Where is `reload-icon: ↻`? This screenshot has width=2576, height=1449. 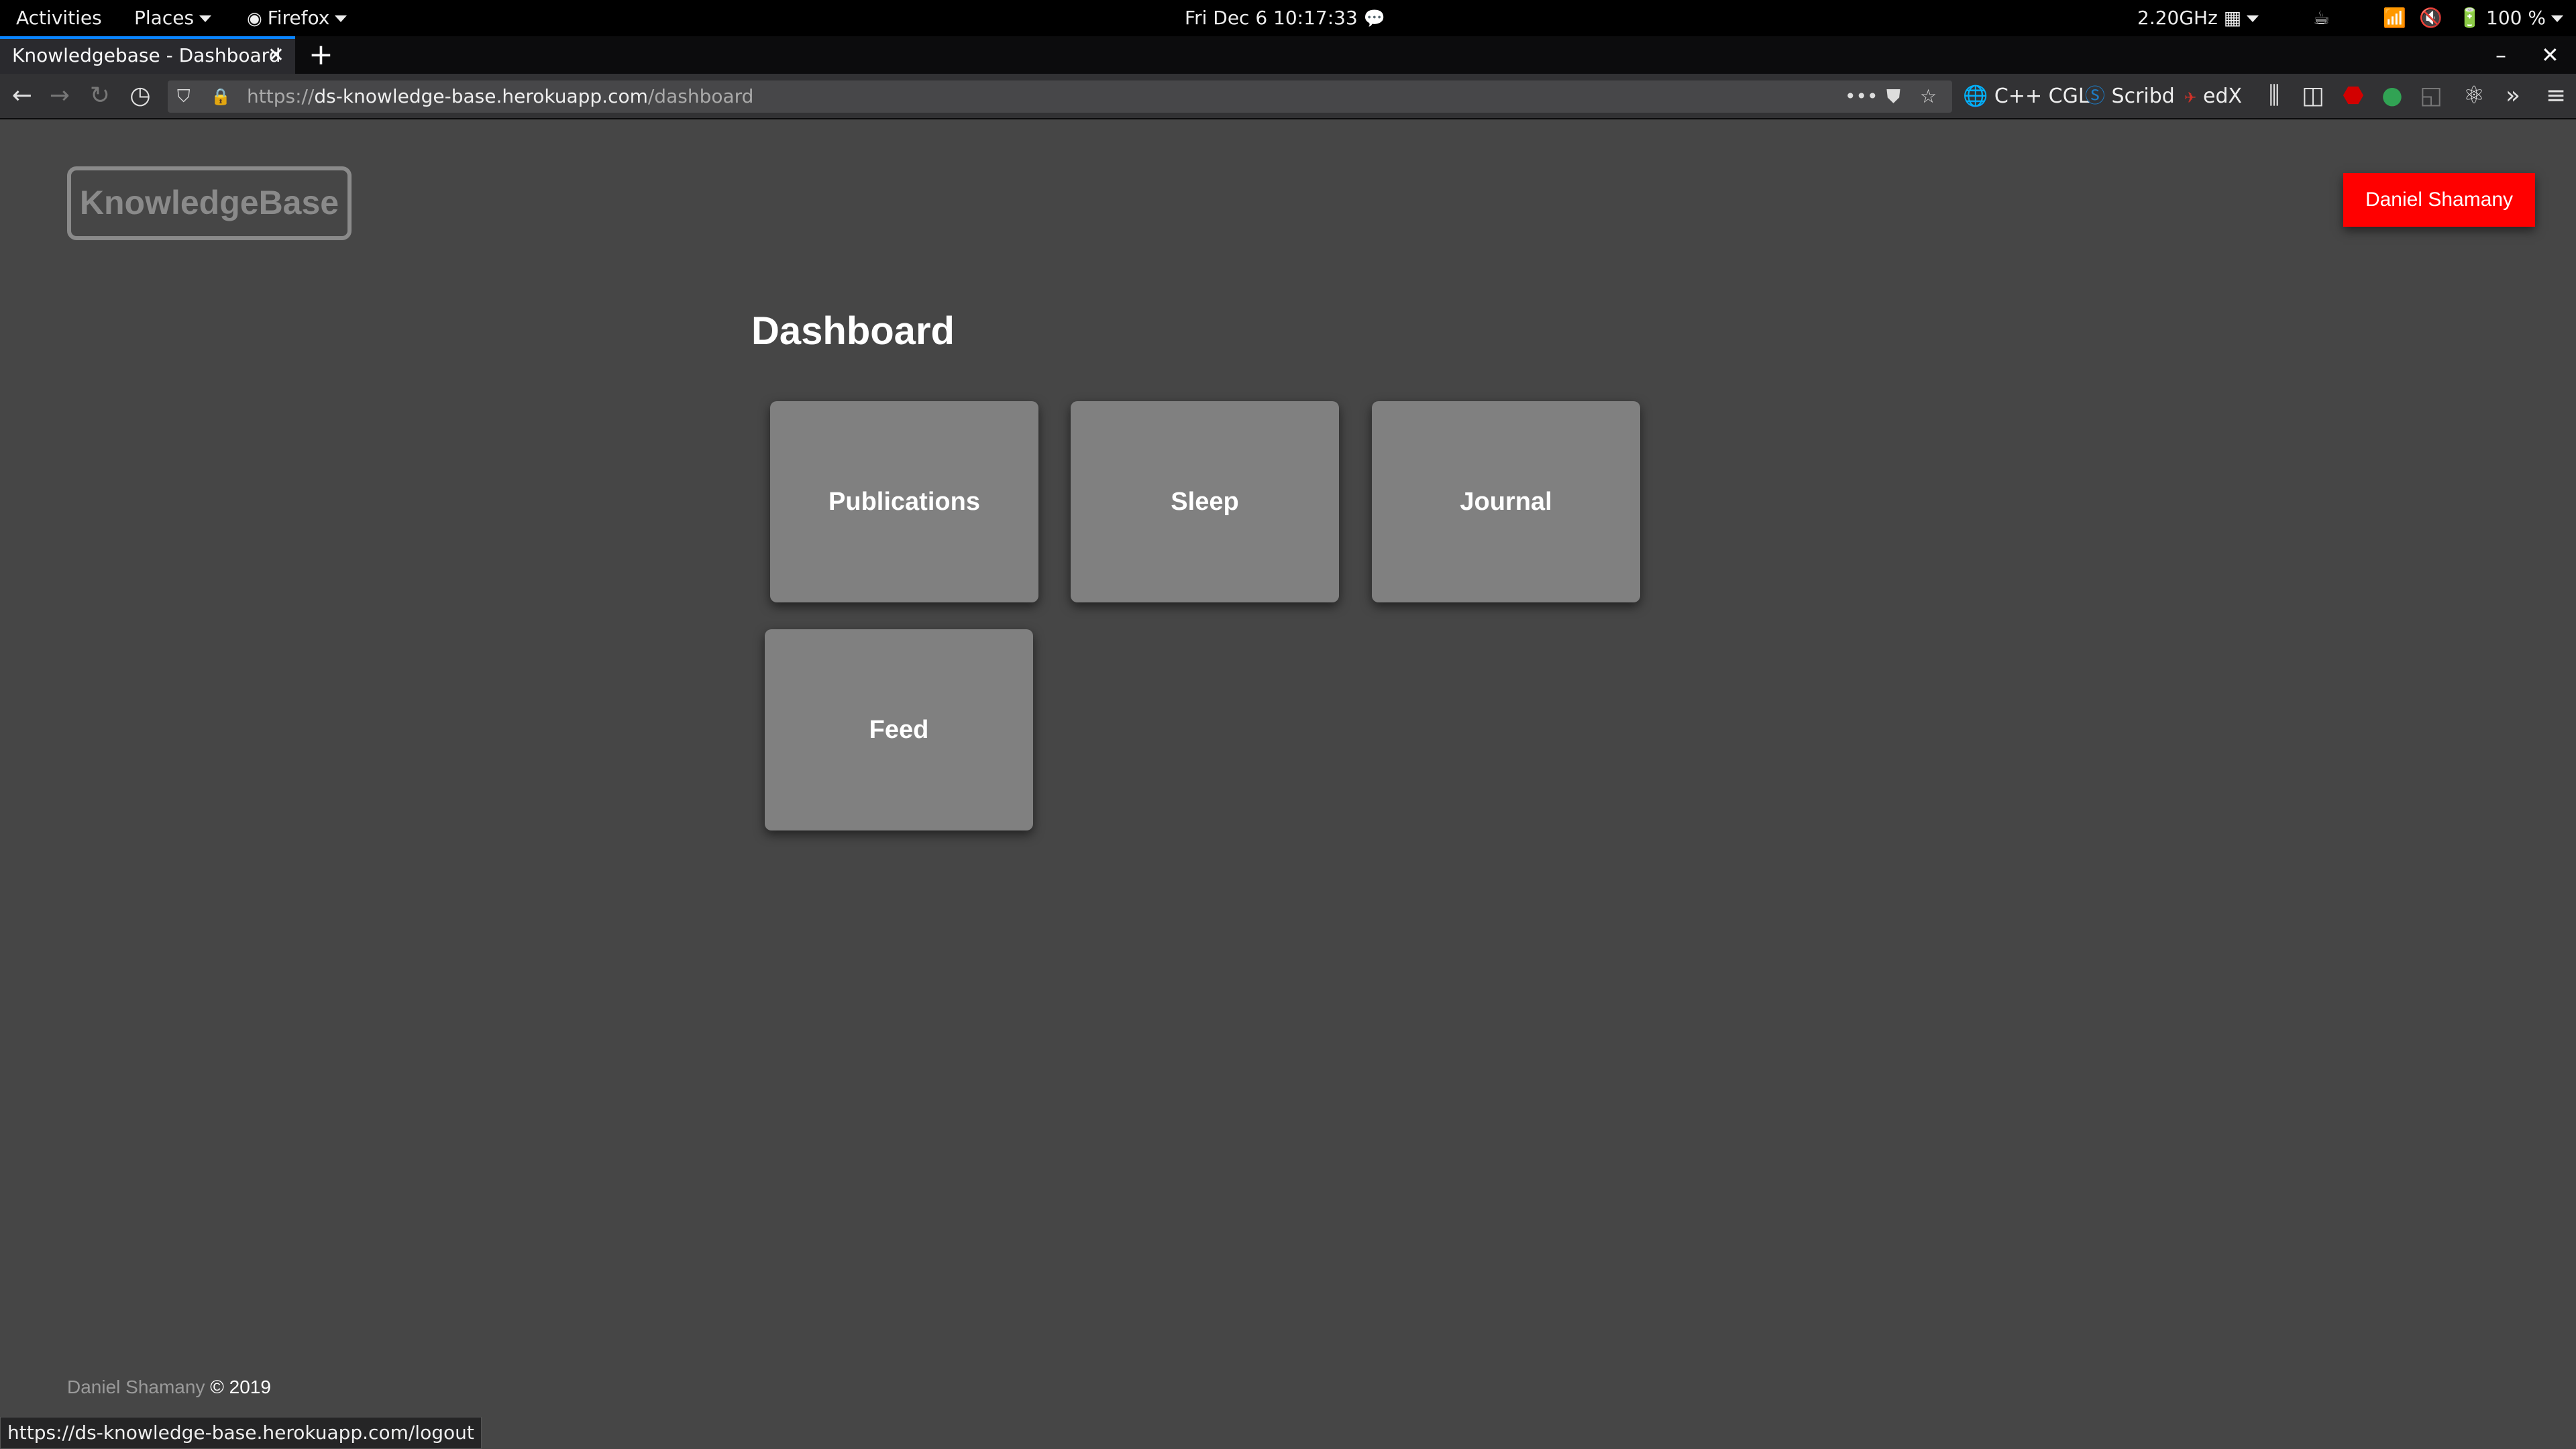 reload-icon: ↻ is located at coordinates (100, 96).